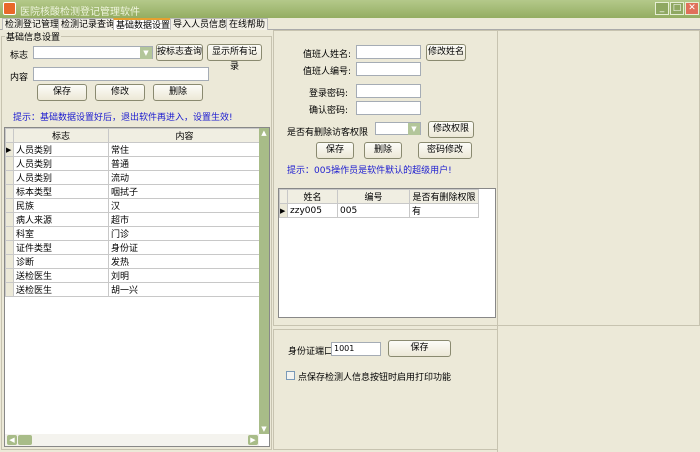 The image size is (700, 452). What do you see at coordinates (61, 135) in the screenshot?
I see `column-header: 标志` at bounding box center [61, 135].